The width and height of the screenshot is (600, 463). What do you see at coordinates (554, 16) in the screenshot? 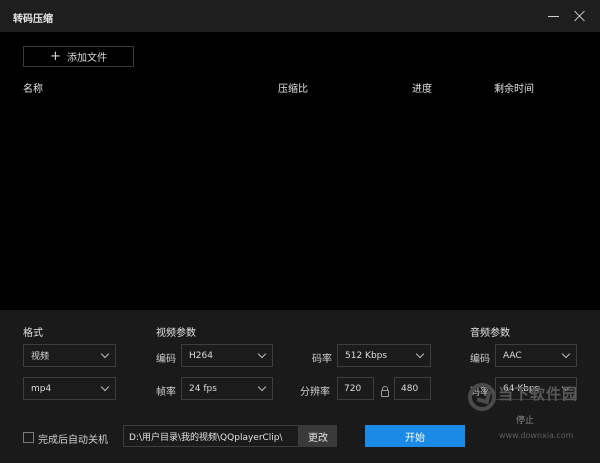
I see `minimize-icon` at bounding box center [554, 16].